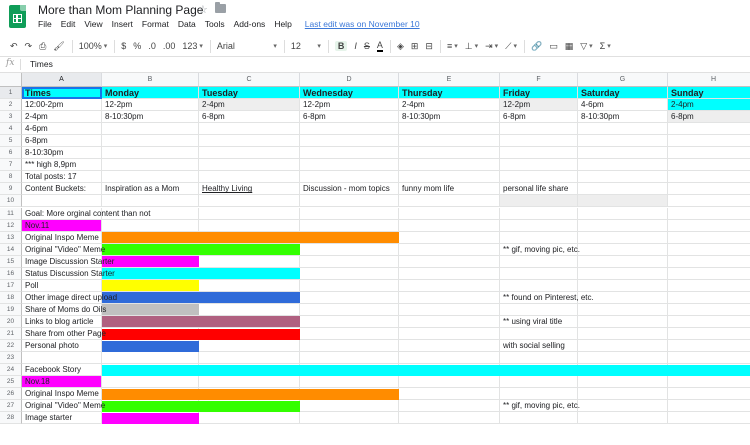 The image size is (750, 445). Describe the element at coordinates (349, 418) in the screenshot. I see `cell-d28` at that location.